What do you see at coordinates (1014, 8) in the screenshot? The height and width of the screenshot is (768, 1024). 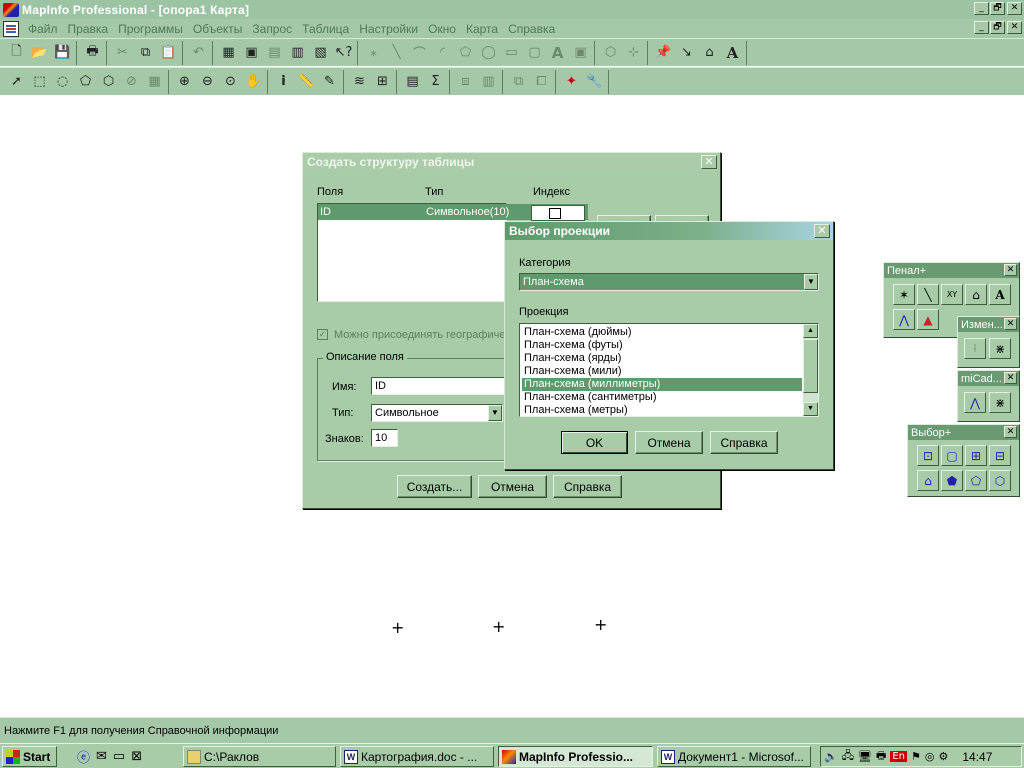 I see `close-button: ✕` at bounding box center [1014, 8].